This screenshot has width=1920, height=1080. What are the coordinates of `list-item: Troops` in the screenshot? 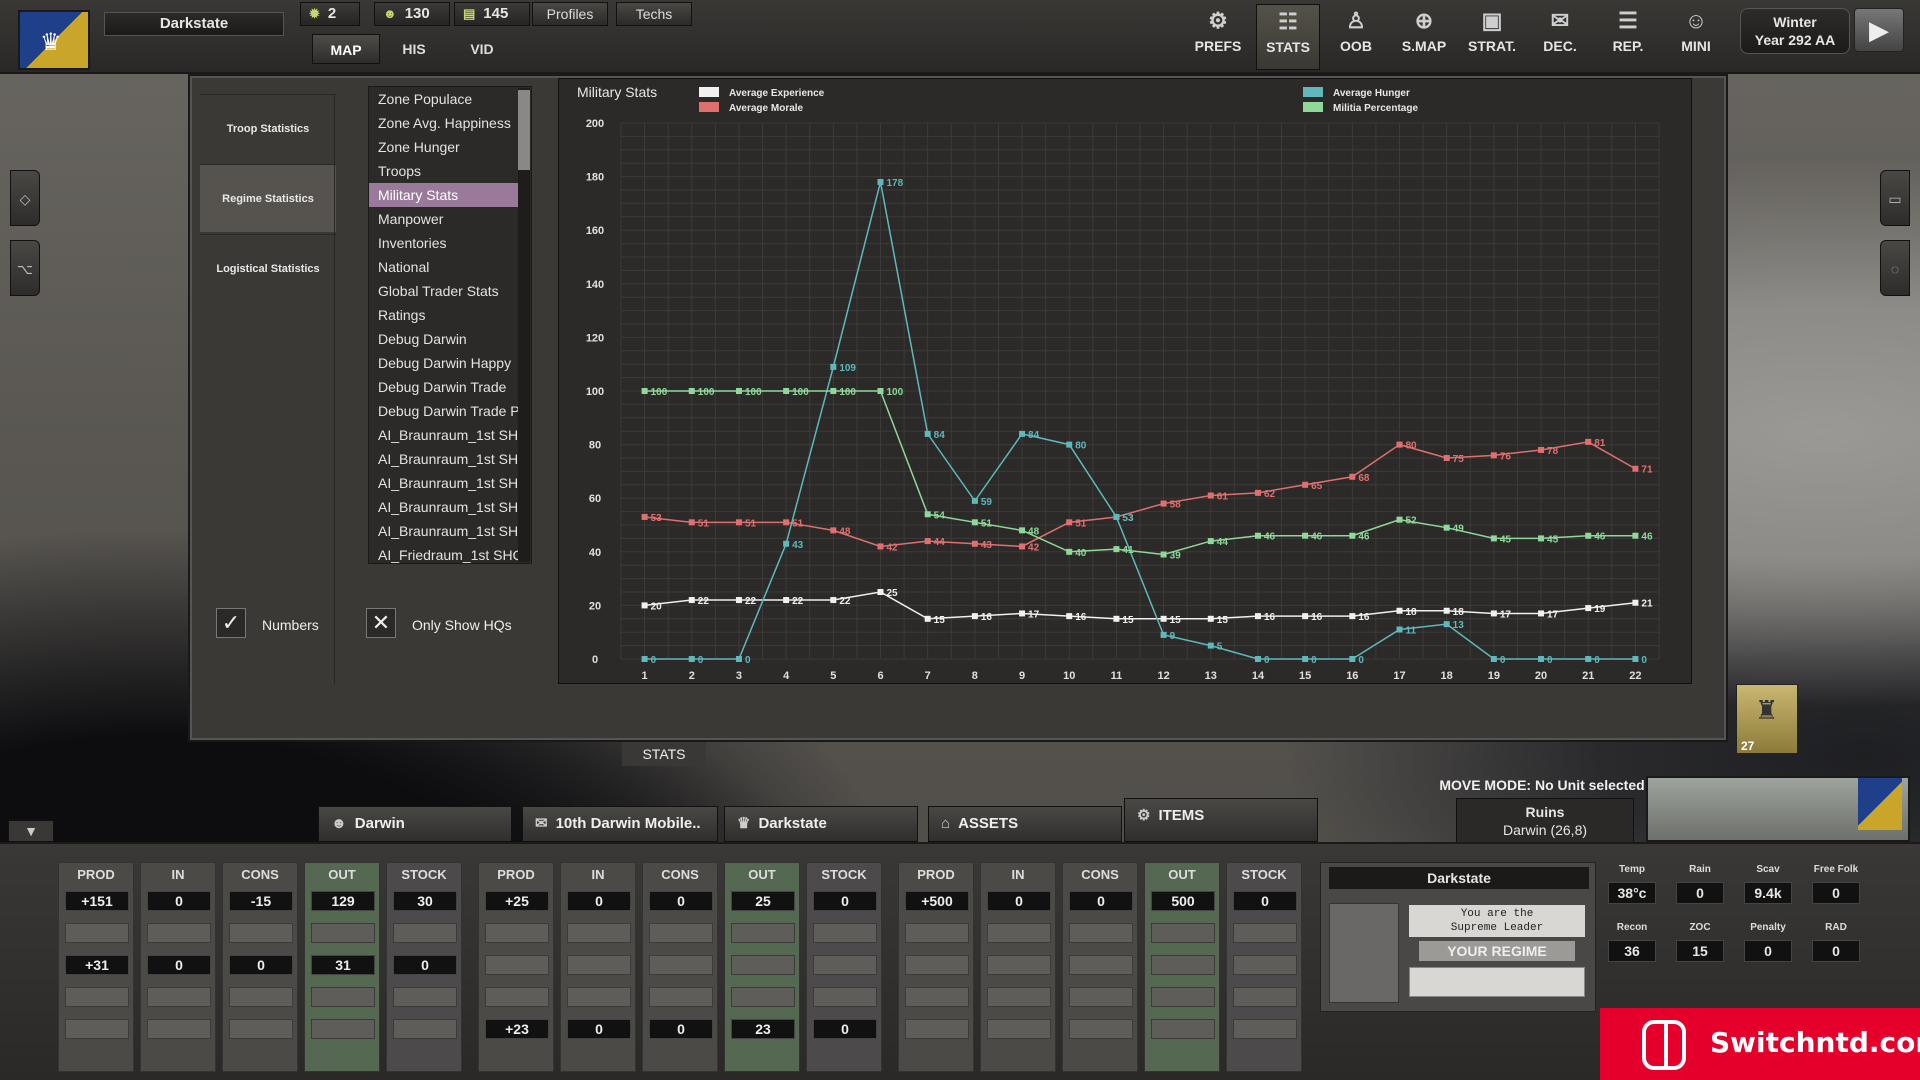 It's located at (444, 171).